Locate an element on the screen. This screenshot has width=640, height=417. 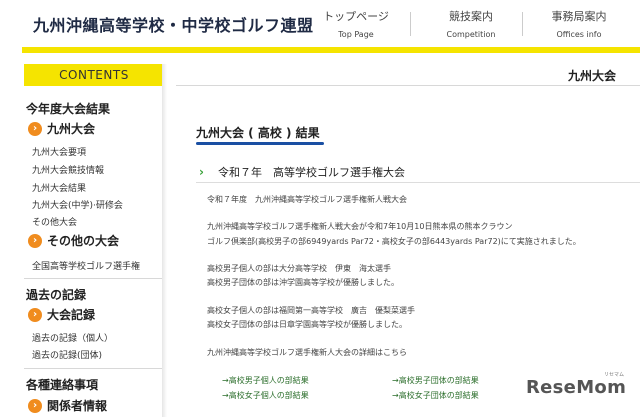
body-text-line: 高校女子団体の部は日章学園高等学校が優勝しました。 is located at coordinates (307, 324).